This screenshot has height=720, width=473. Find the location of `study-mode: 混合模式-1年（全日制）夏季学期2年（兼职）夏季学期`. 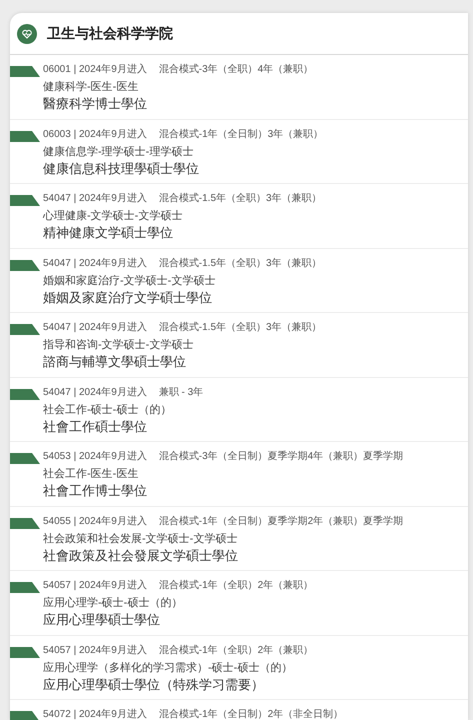

study-mode: 混合模式-1年（全日制）夏季学期2年（兼职）夏季学期 is located at coordinates (281, 521).